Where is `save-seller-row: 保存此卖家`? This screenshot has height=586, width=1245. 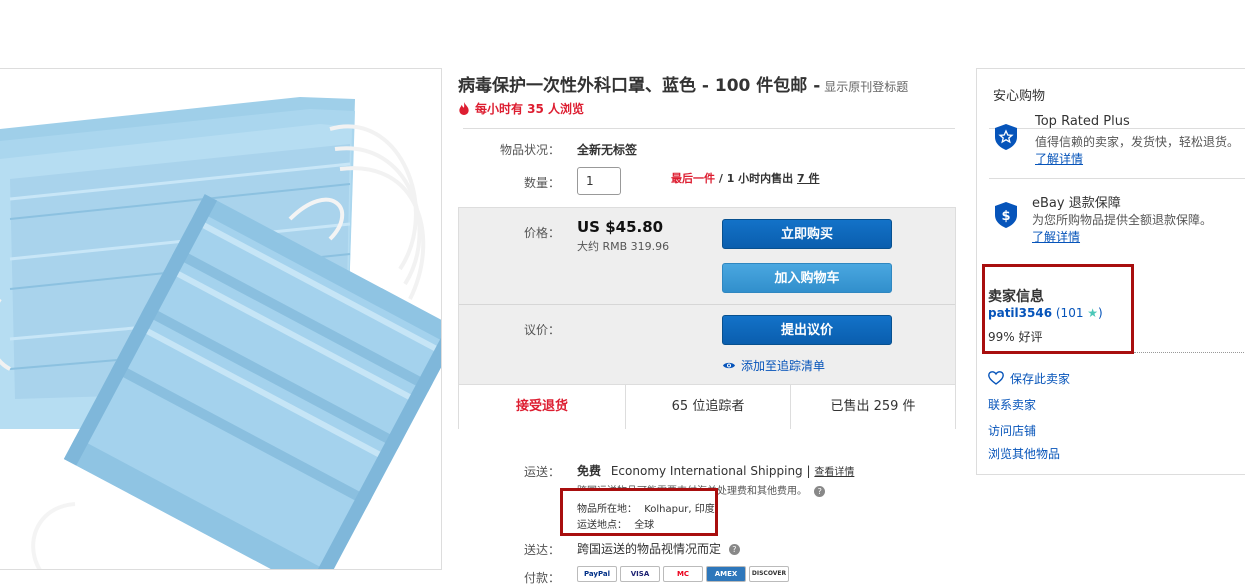 save-seller-row: 保存此卖家 is located at coordinates (1029, 378).